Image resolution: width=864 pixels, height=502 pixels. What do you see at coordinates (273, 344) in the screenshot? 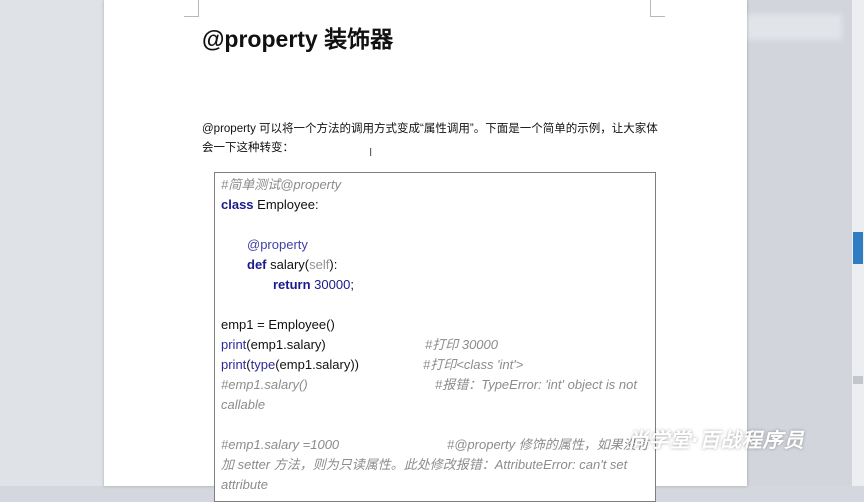
I see `code-line: print(emp1.salary)` at bounding box center [273, 344].